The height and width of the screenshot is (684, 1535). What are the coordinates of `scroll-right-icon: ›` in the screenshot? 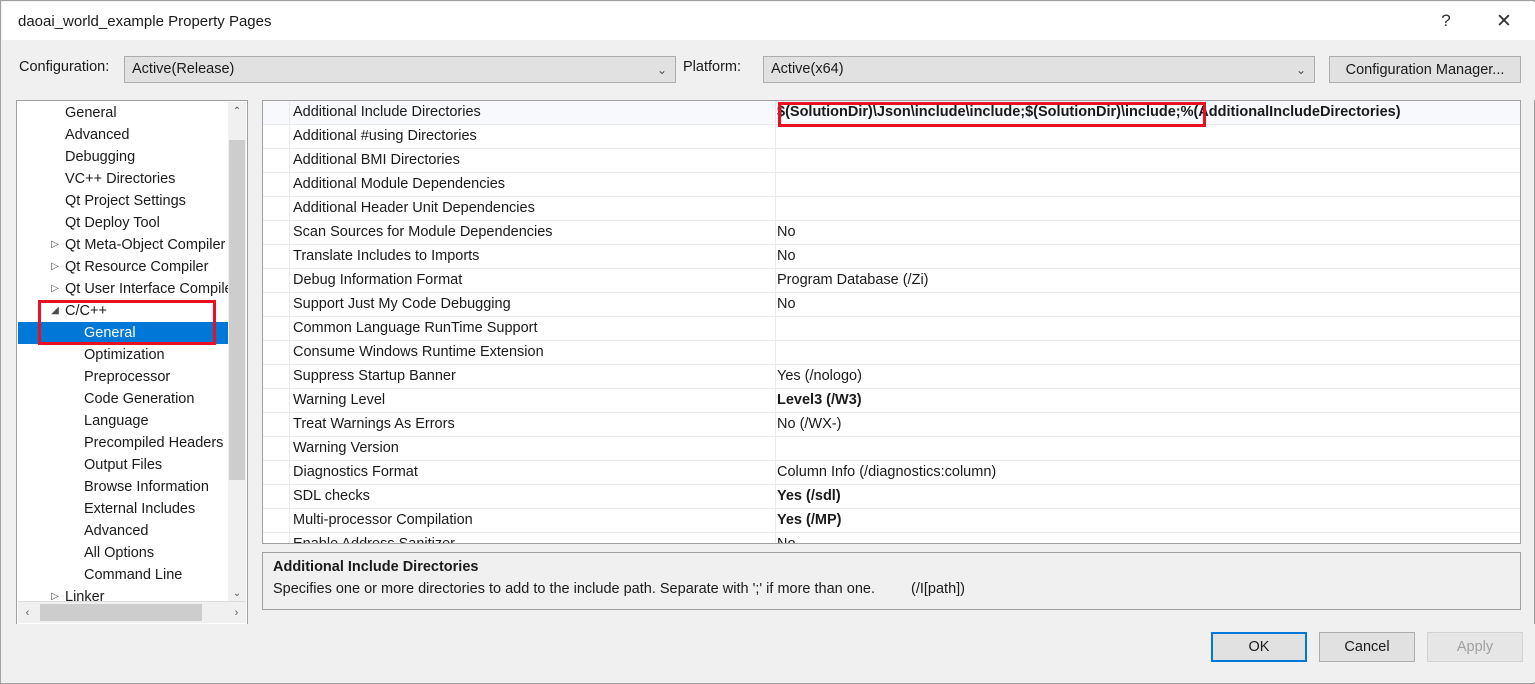 It's located at (236, 612).